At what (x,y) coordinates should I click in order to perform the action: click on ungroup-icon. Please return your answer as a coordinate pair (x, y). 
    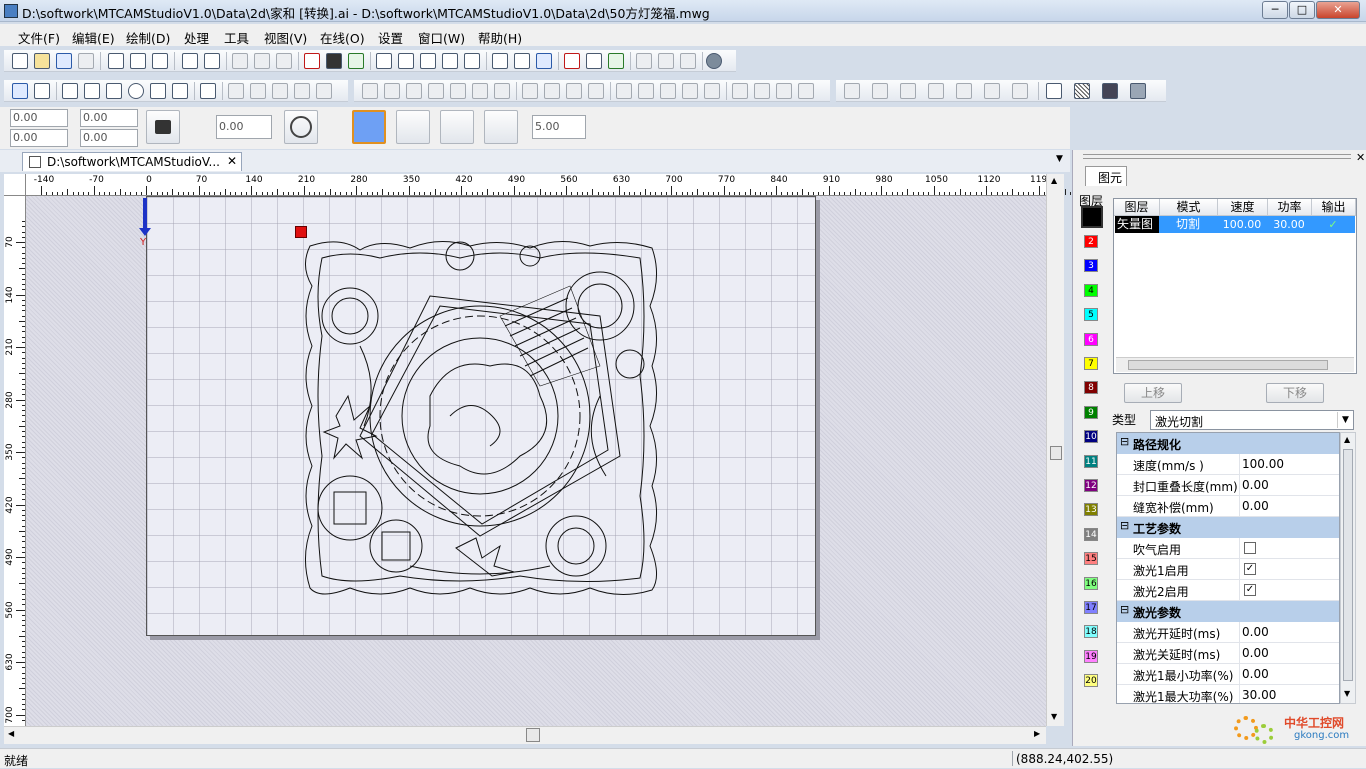
    Looking at the image, I should click on (284, 61).